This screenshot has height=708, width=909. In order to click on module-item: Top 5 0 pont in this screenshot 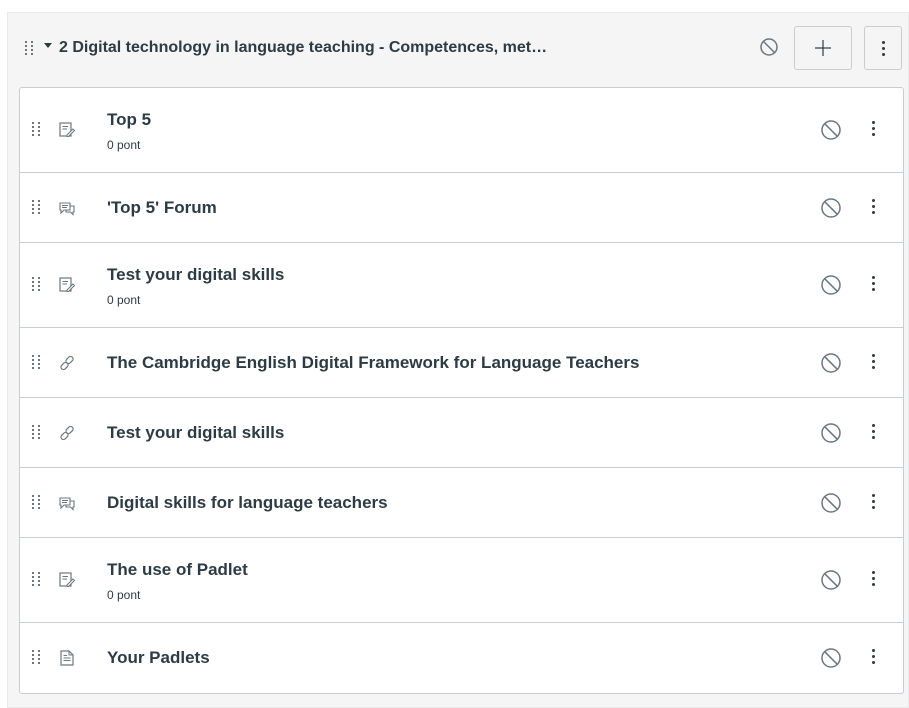, I will do `click(461, 130)`.